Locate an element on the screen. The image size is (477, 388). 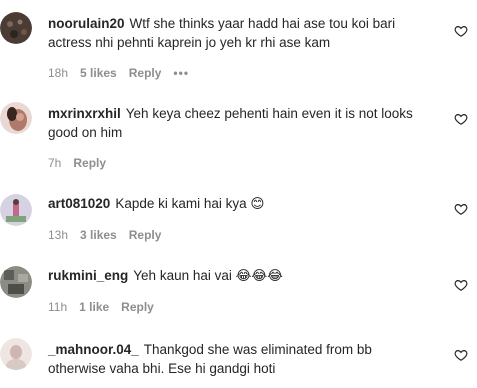
comment-meta: 7h Reply is located at coordinates (83, 163).